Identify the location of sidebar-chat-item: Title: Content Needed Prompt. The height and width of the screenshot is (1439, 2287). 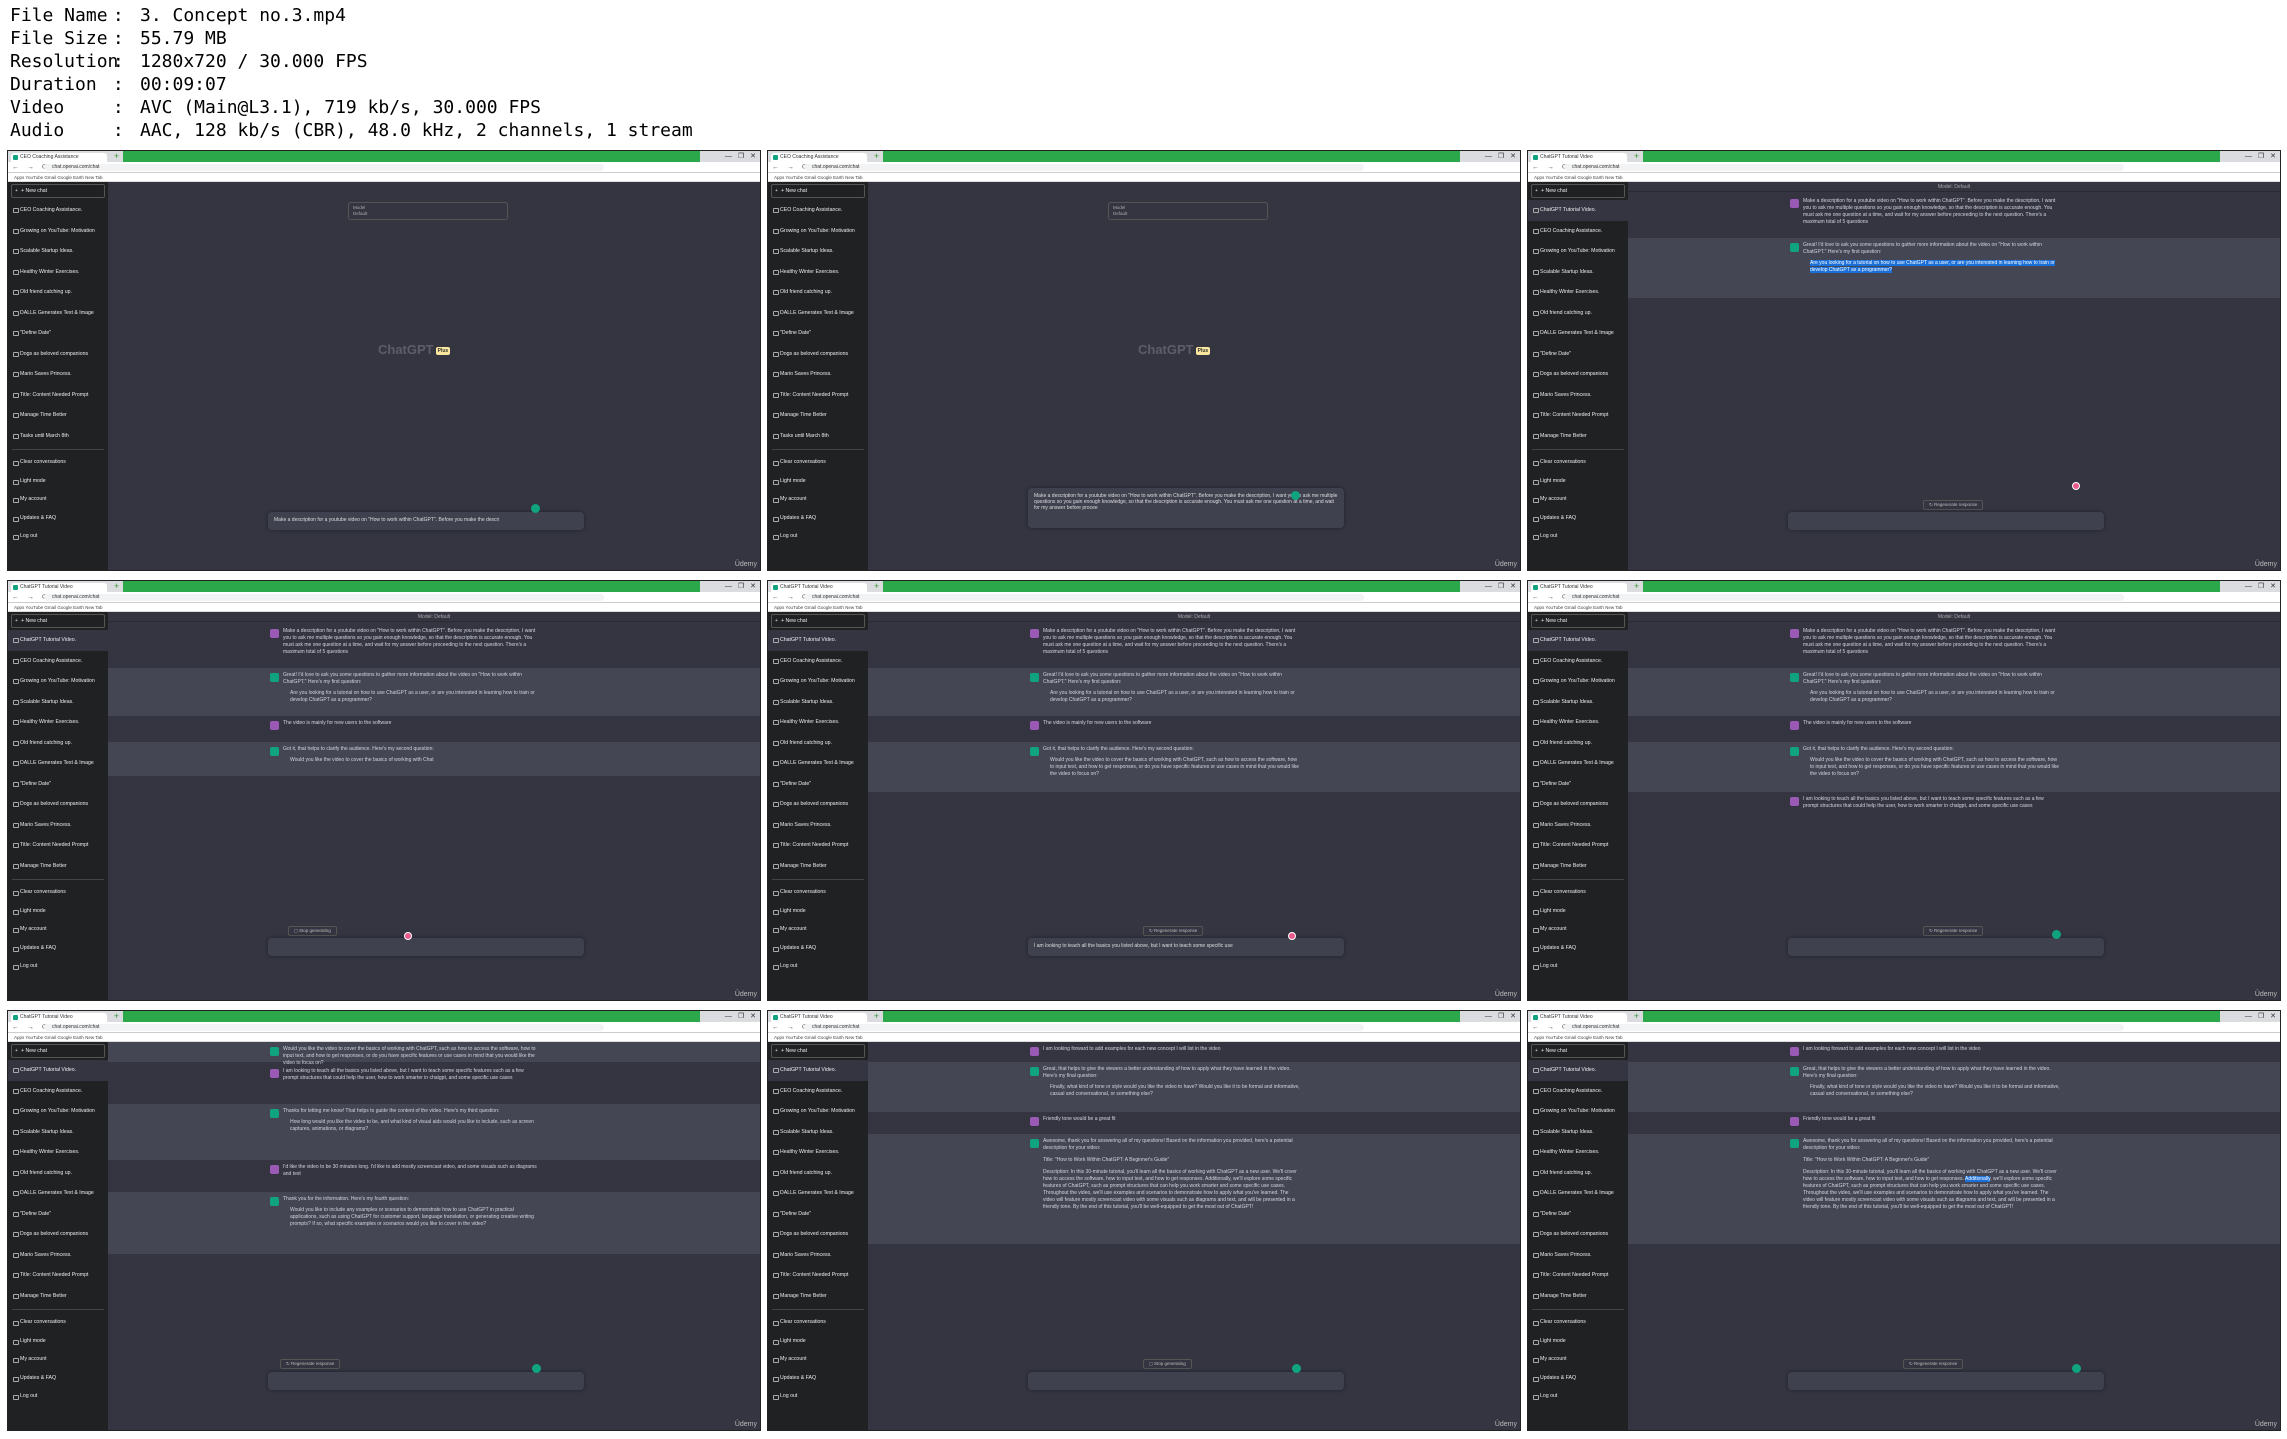
(58, 395).